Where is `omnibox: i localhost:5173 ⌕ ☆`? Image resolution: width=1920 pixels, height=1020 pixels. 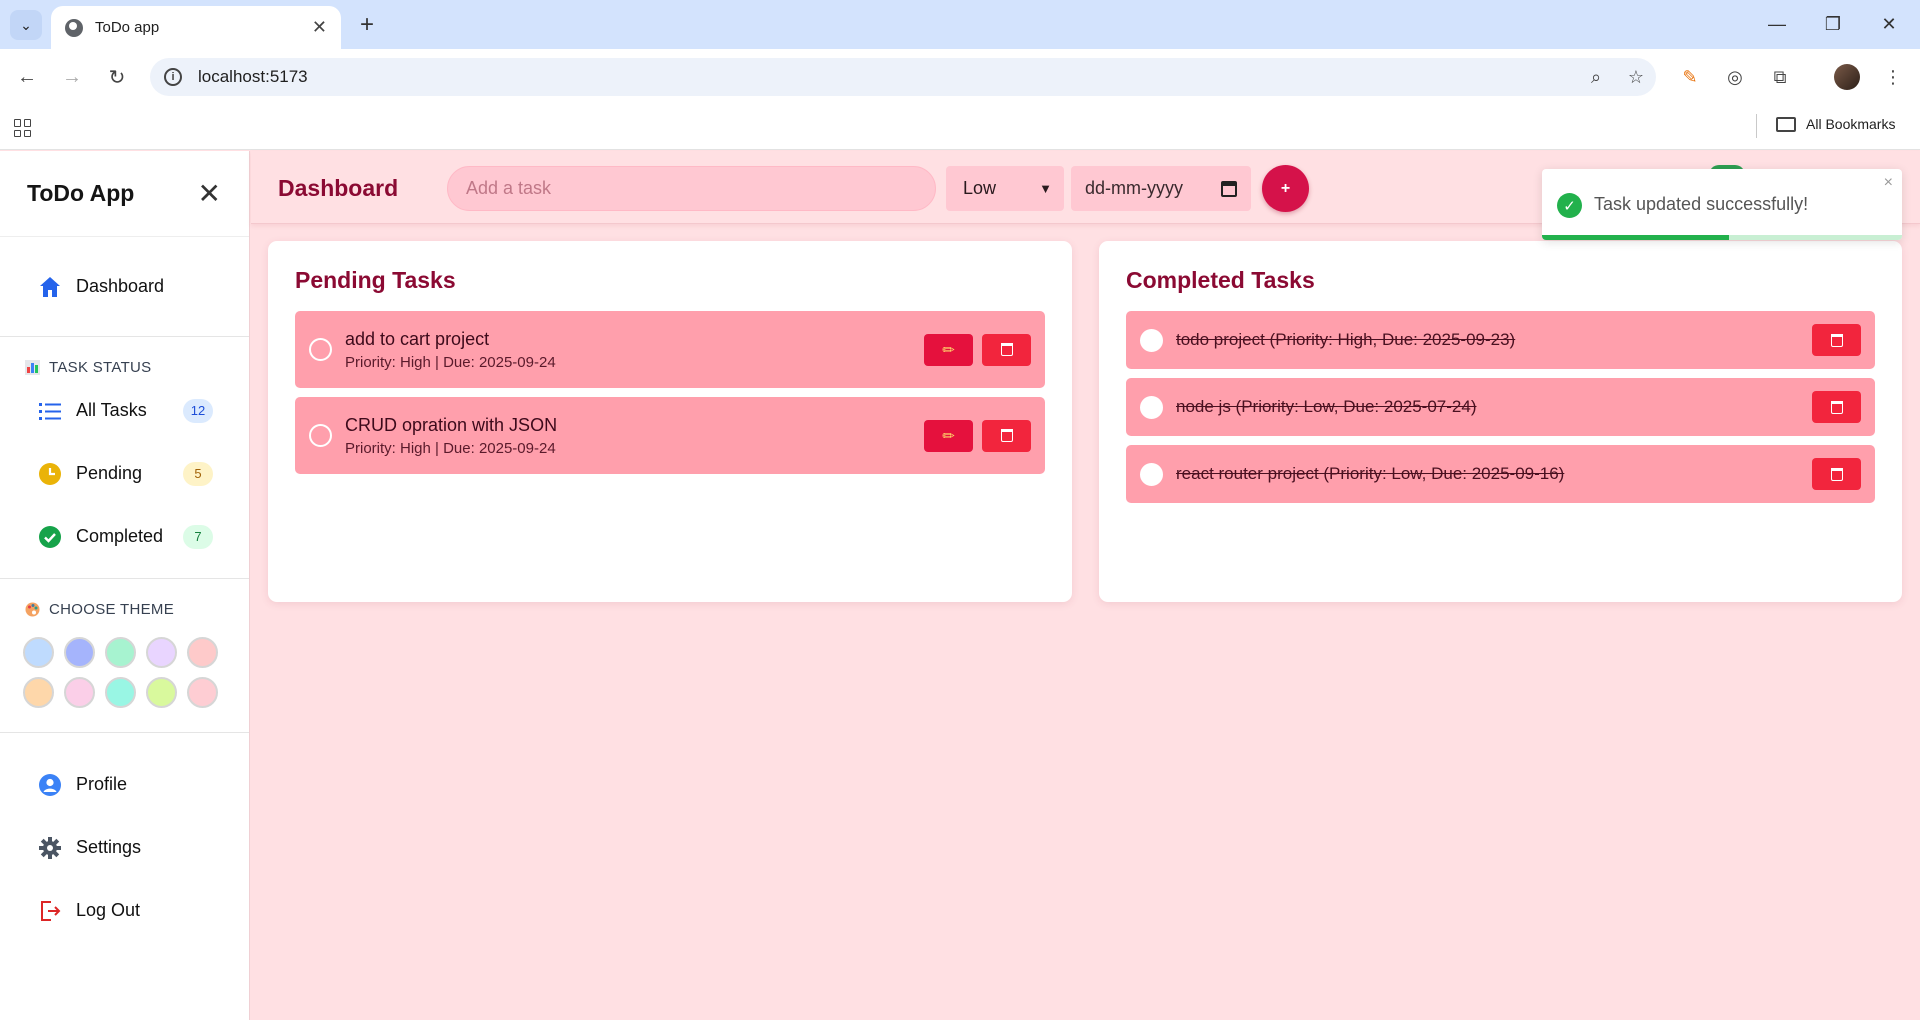
omnibox: i localhost:5173 ⌕ ☆ is located at coordinates (903, 77).